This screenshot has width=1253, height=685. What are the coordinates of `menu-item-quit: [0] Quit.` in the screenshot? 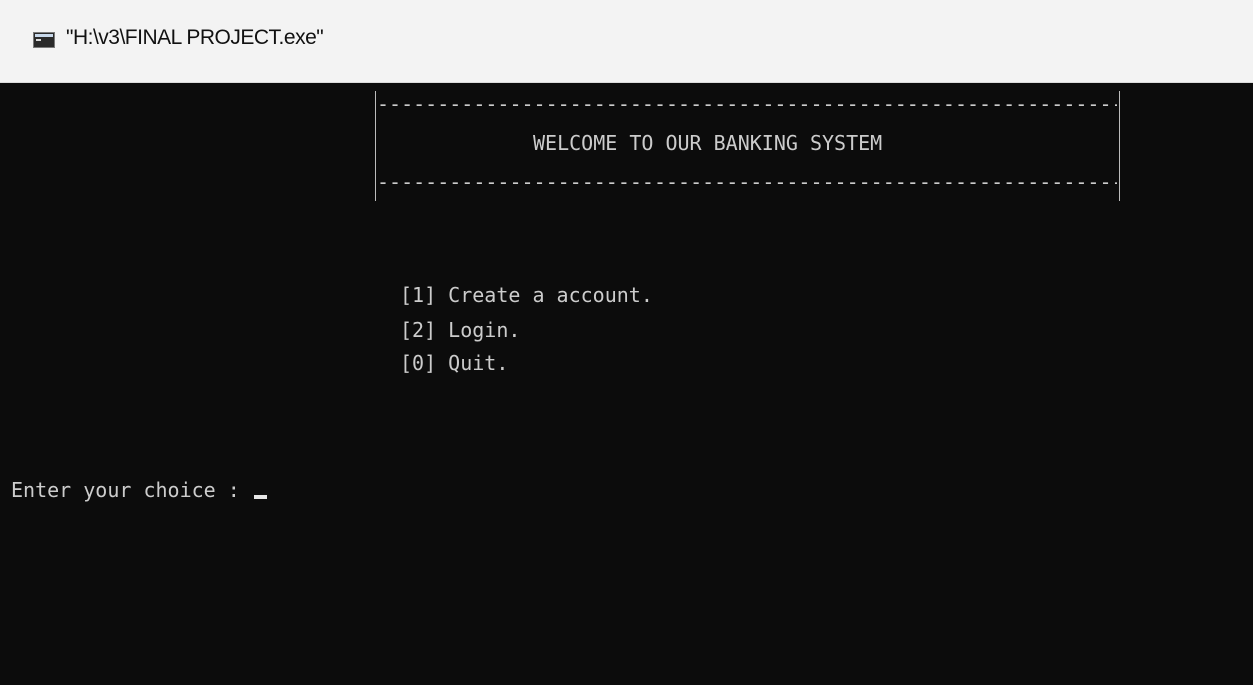 It's located at (454, 363).